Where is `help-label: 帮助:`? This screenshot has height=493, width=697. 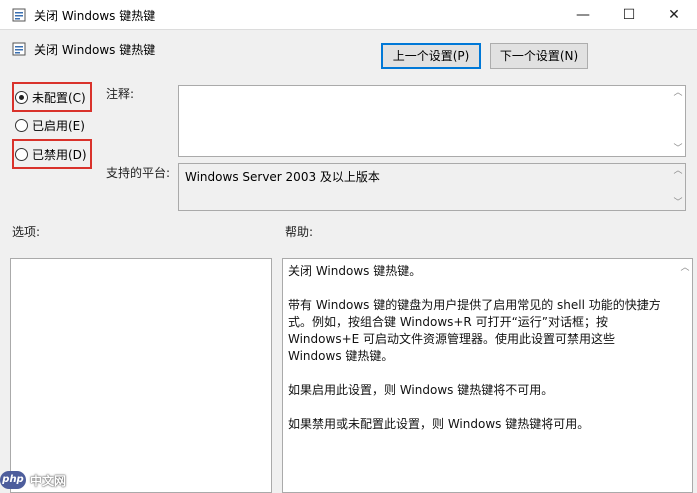 help-label: 帮助: is located at coordinates (299, 232).